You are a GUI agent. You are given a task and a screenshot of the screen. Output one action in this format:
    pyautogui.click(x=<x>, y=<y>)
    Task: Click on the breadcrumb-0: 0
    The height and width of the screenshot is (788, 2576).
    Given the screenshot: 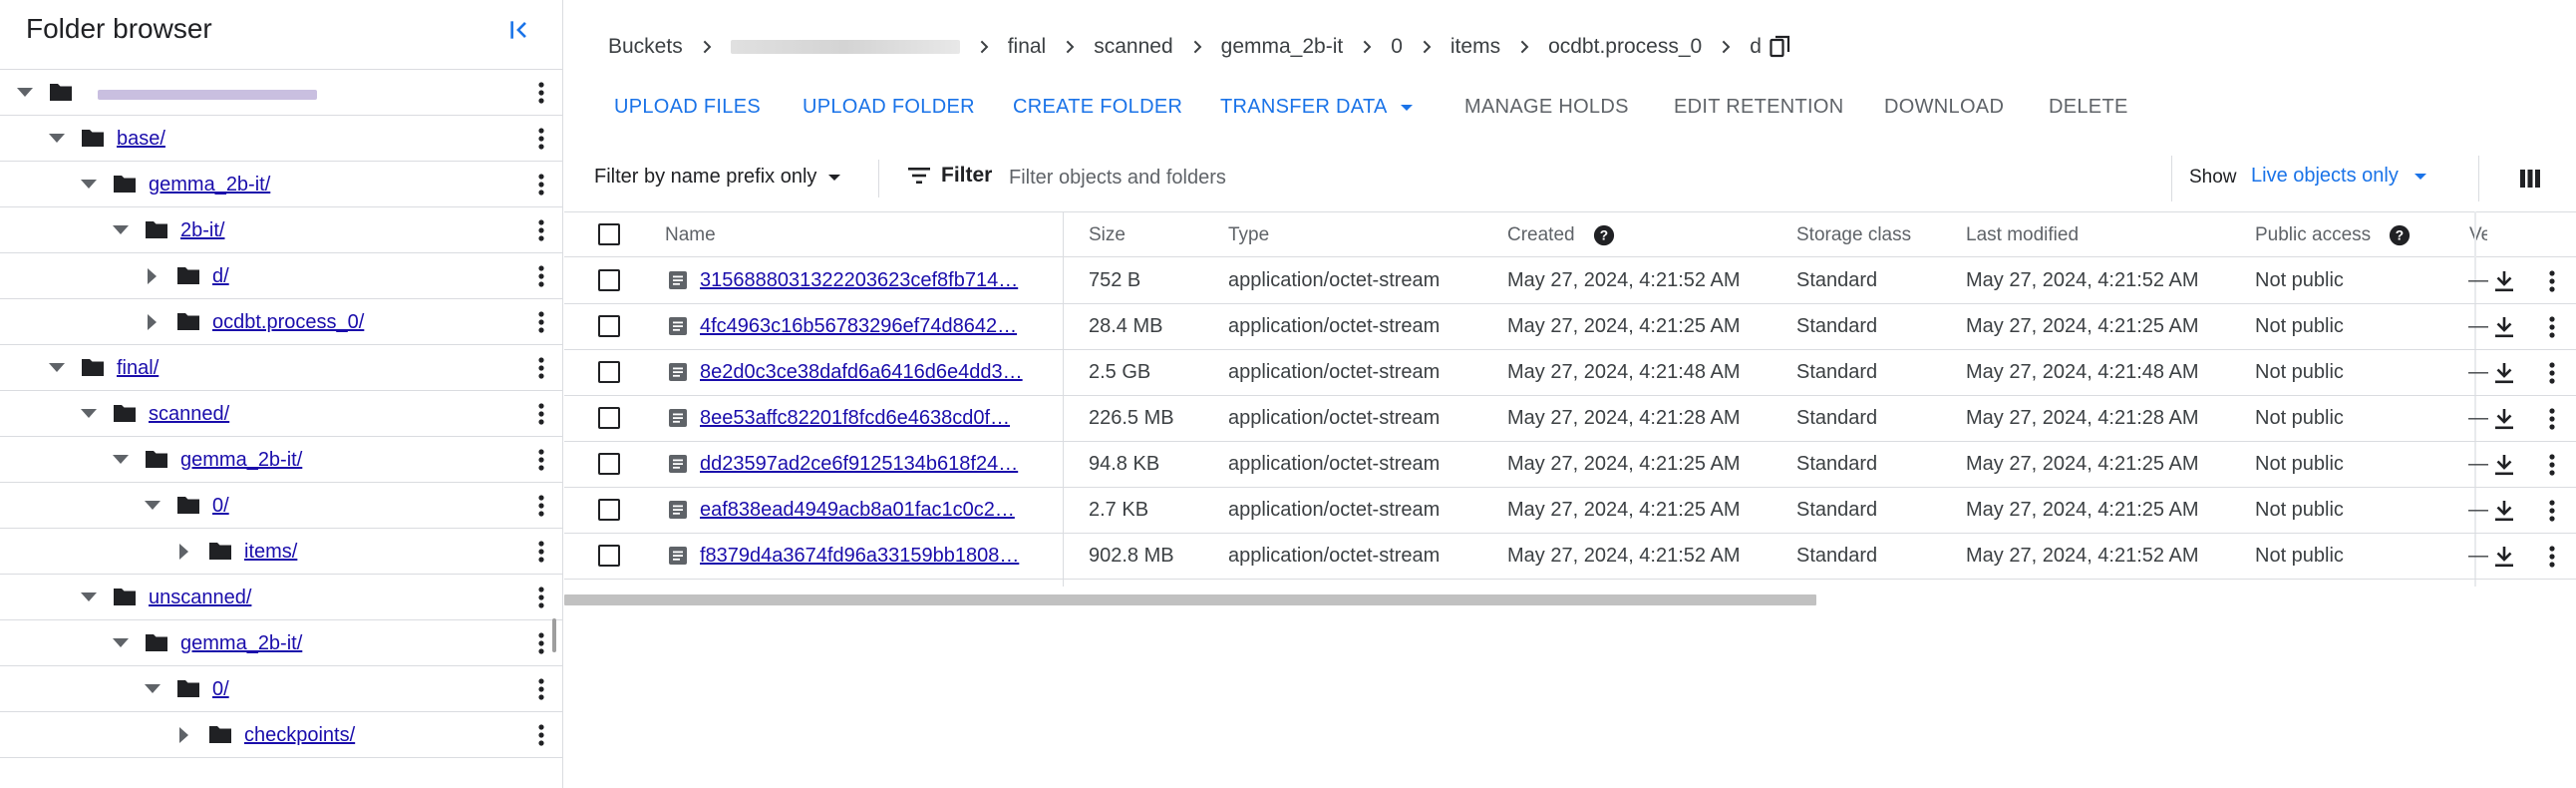 What is the action you would take?
    pyautogui.click(x=1397, y=47)
    